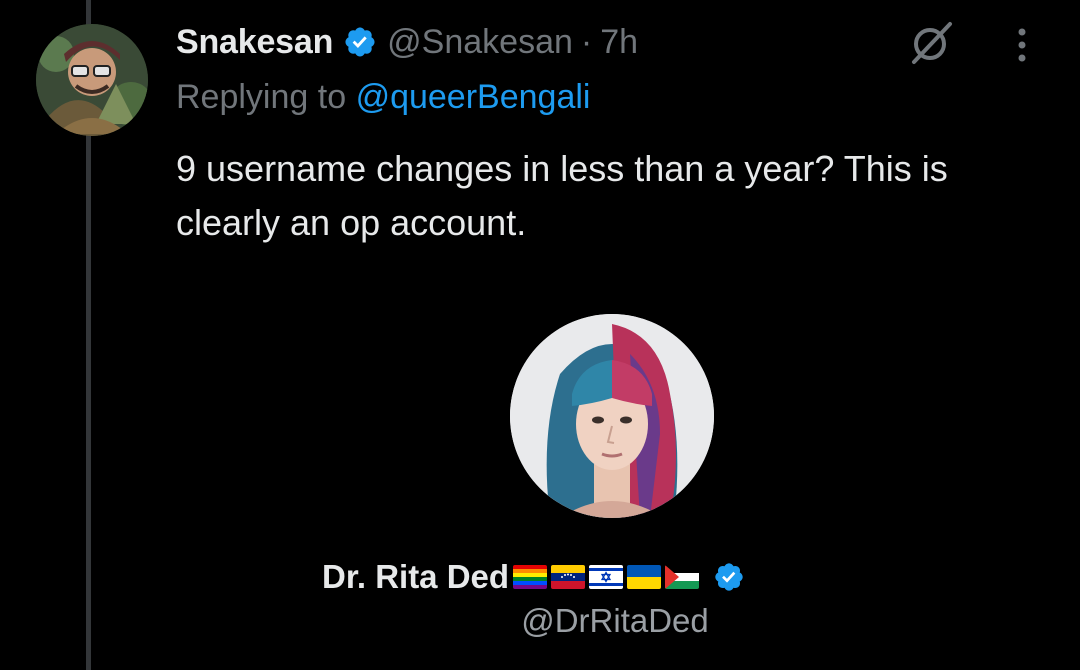 The width and height of the screenshot is (1080, 670). What do you see at coordinates (1022, 46) in the screenshot?
I see `more-vertical-icon` at bounding box center [1022, 46].